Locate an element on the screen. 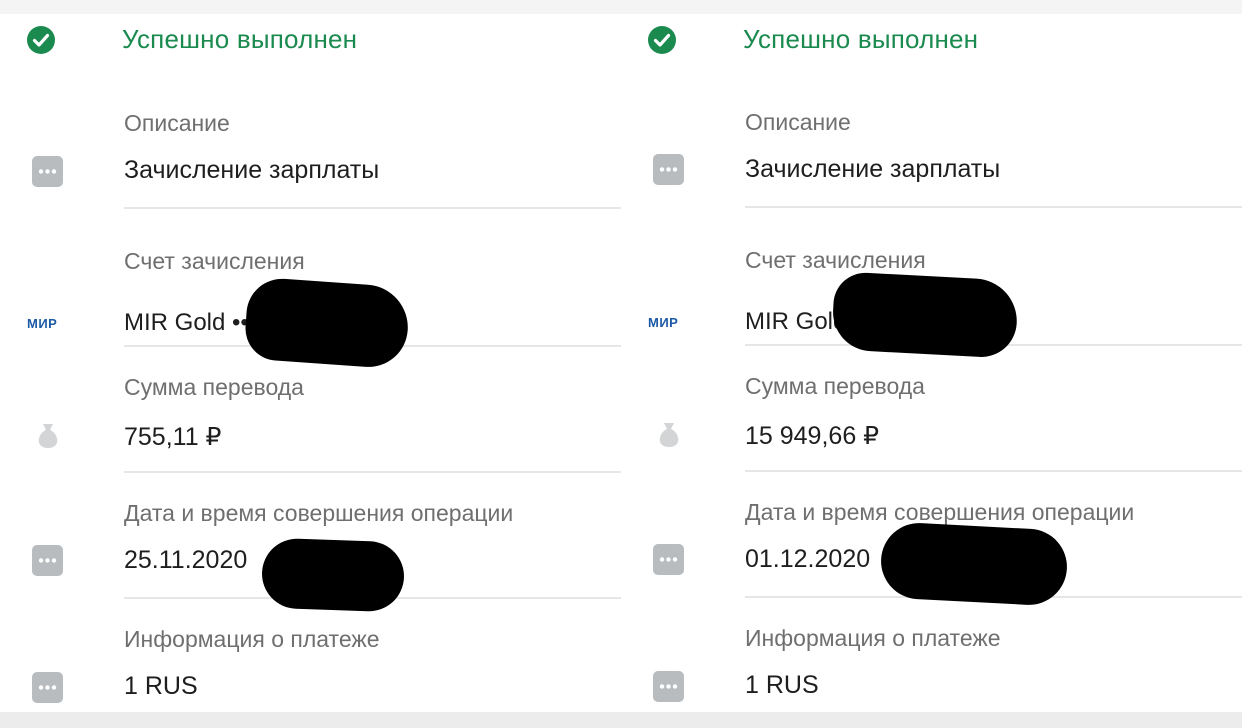  account-value: MIR Gold is located at coordinates (796, 321).